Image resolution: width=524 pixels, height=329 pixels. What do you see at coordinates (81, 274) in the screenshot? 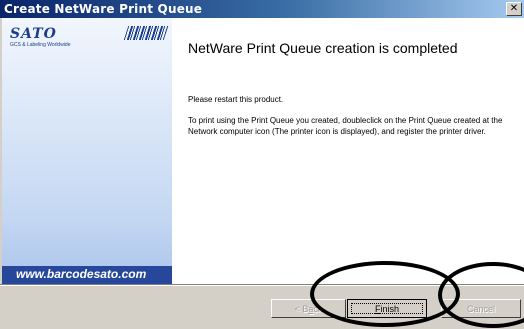
I see `website-url: www.barcodesato.com` at bounding box center [81, 274].